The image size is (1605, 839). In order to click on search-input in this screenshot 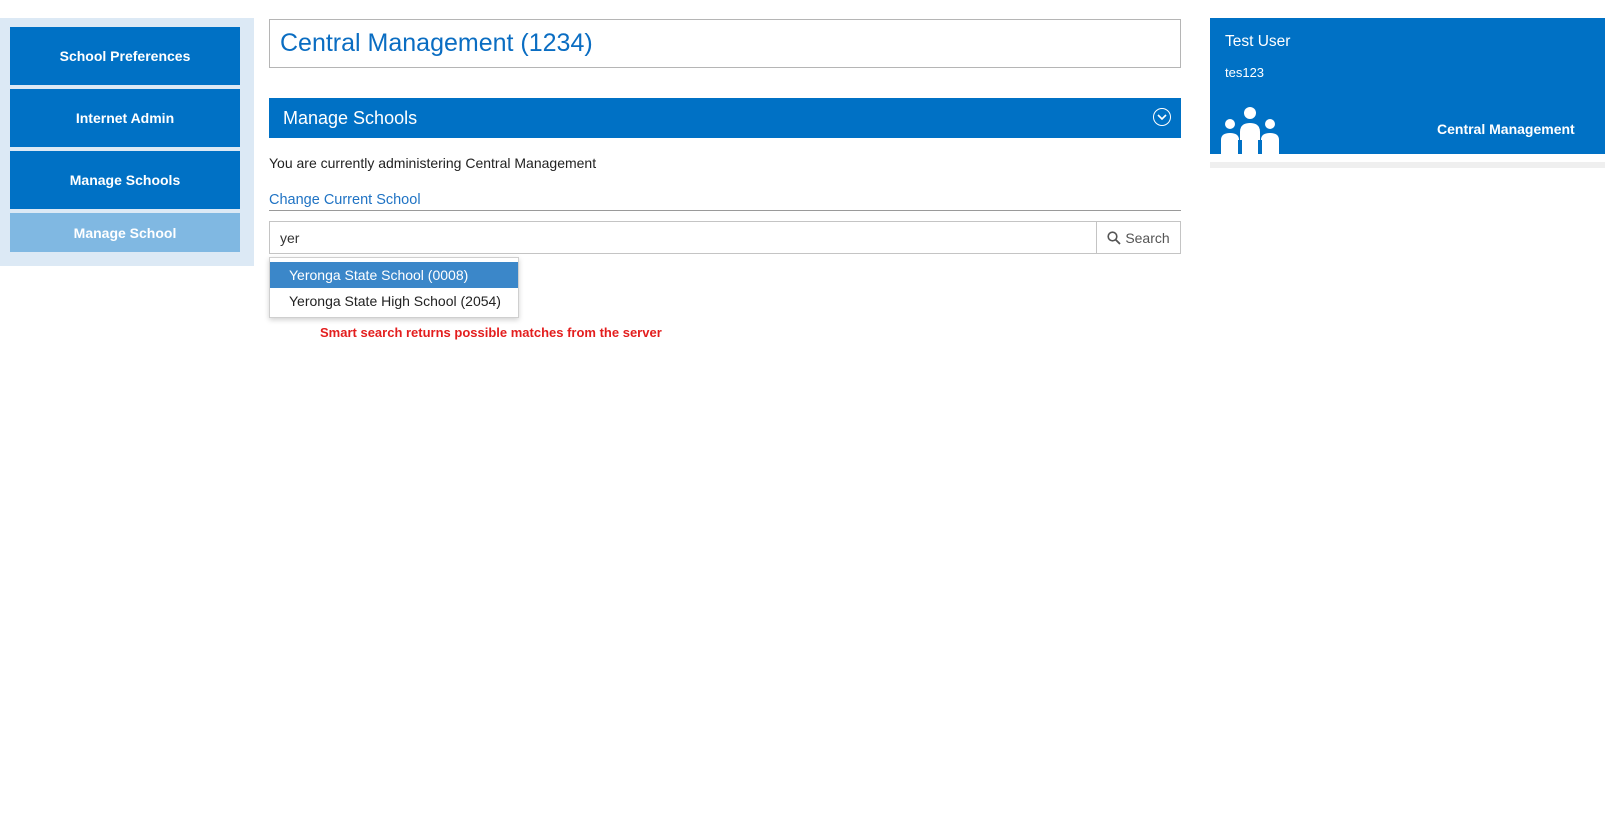, I will do `click(683, 237)`.